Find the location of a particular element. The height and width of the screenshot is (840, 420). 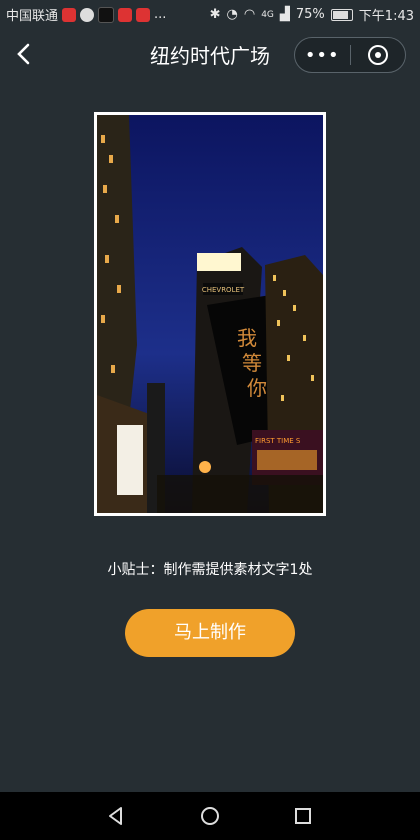

more-button: ••• is located at coordinates (322, 55).